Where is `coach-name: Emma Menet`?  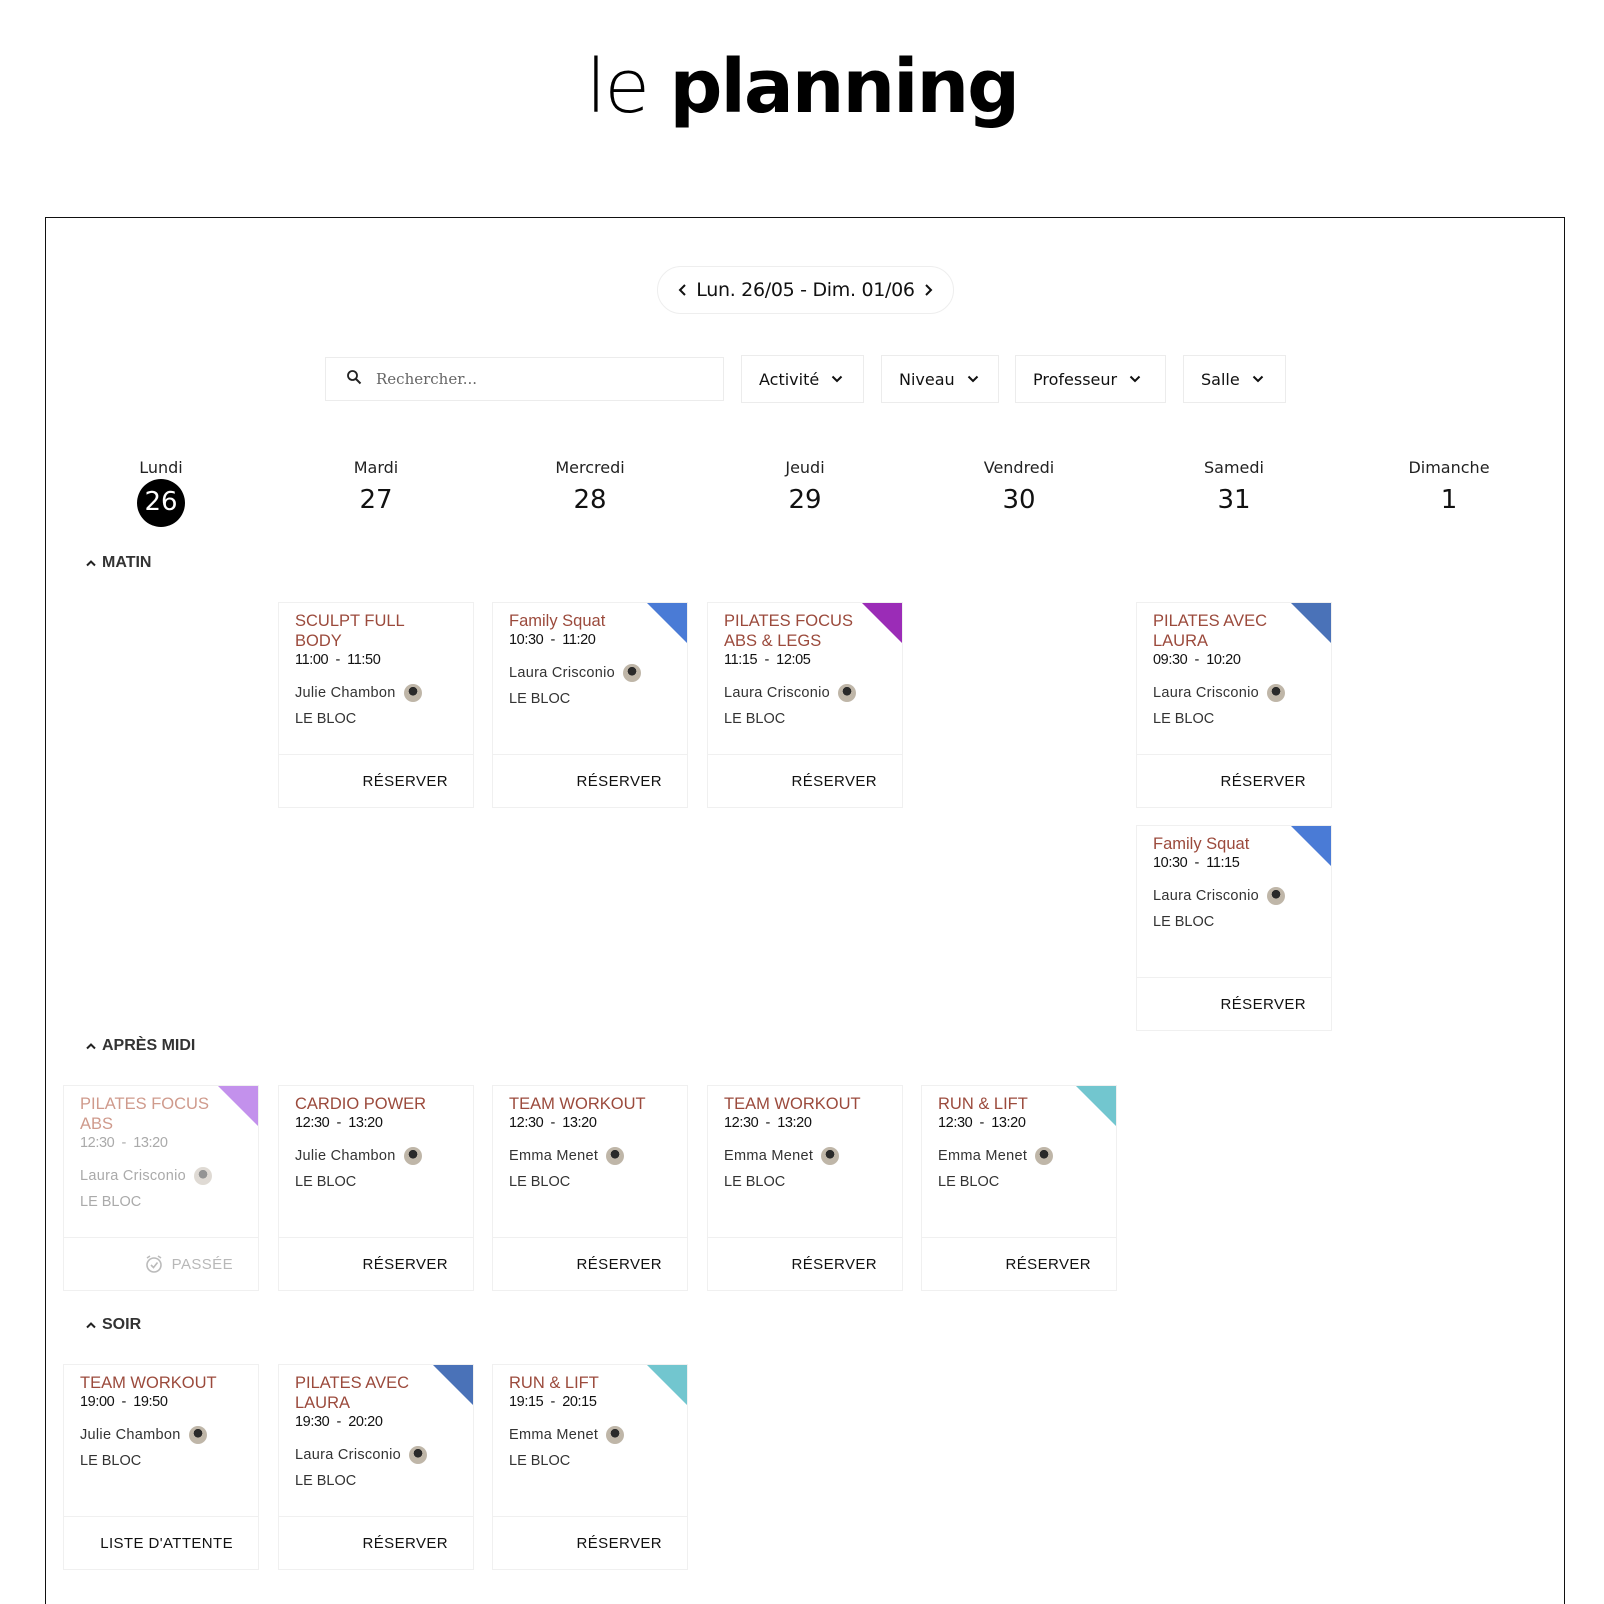
coach-name: Emma Menet is located at coordinates (554, 1435).